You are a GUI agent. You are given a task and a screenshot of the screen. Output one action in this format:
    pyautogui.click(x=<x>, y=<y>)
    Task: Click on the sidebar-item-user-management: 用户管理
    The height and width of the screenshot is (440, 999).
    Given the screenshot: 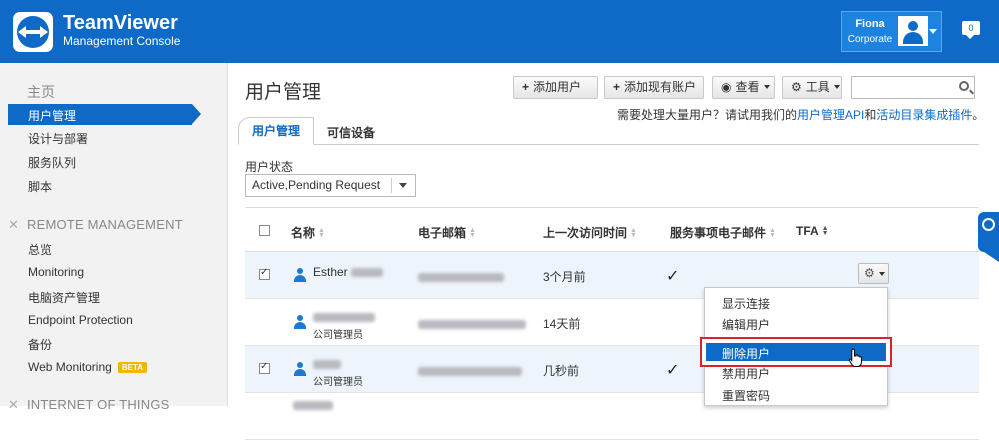 What is the action you would take?
    pyautogui.click(x=104, y=114)
    